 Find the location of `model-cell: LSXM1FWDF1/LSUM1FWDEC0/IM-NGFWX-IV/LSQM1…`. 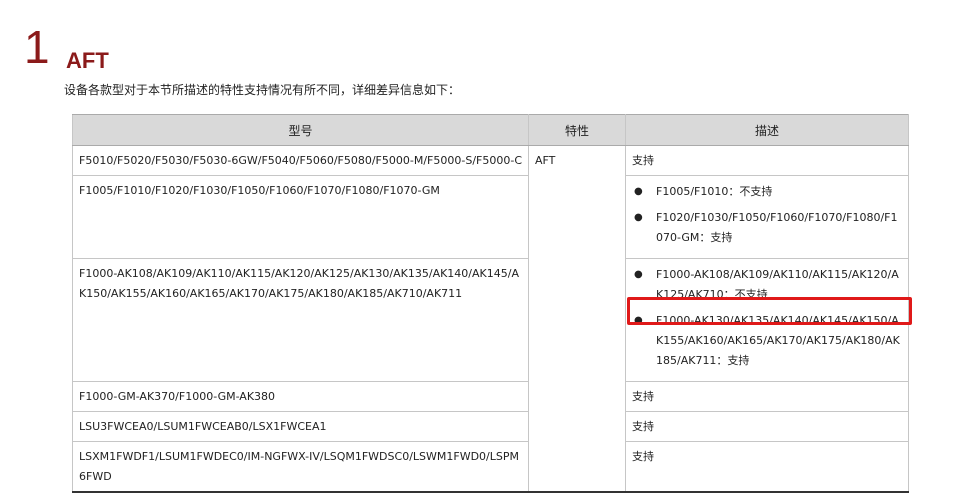

model-cell: LSXM1FWDF1/LSUM1FWDEC0/IM-NGFWX-IV/LSQM1… is located at coordinates (300, 466).